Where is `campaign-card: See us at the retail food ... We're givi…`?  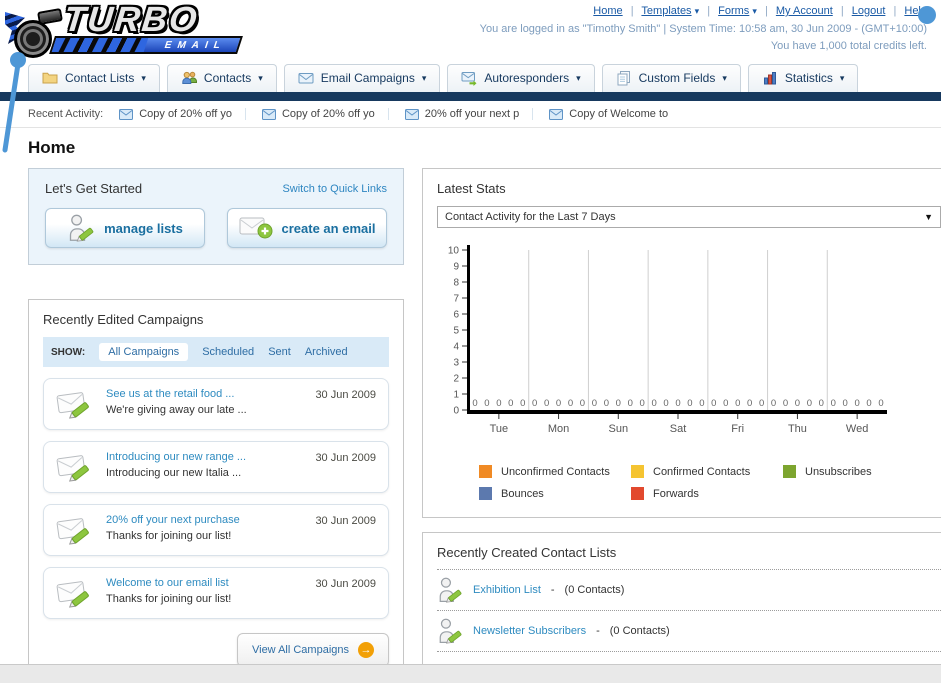
campaign-card: See us at the retail food ... We're givi… is located at coordinates (216, 404).